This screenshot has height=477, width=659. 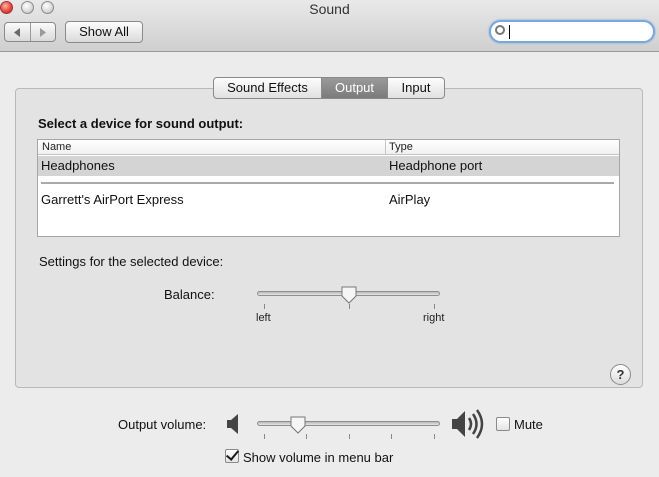 What do you see at coordinates (318, 457) in the screenshot?
I see `show-volume-in-menu-bar-label: Show volume in menu bar` at bounding box center [318, 457].